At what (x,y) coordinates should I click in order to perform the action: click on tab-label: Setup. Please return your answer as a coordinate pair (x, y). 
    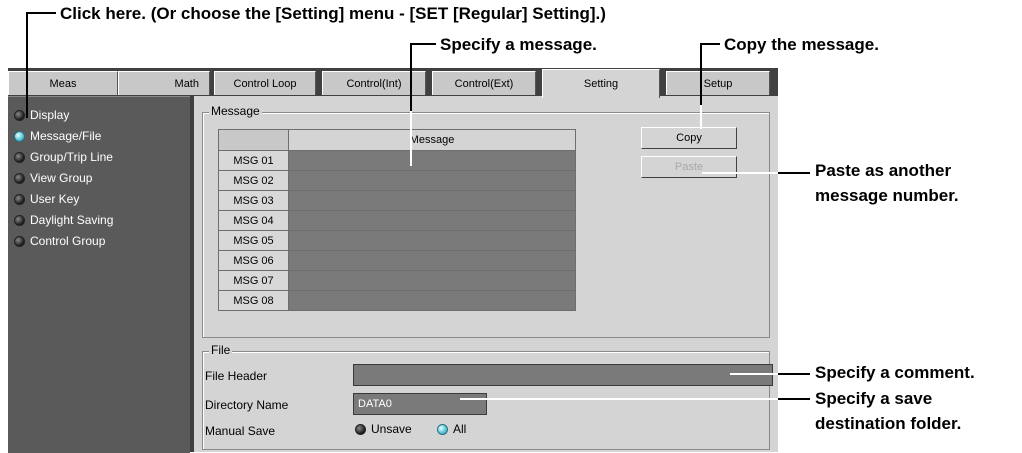
    Looking at the image, I should click on (718, 83).